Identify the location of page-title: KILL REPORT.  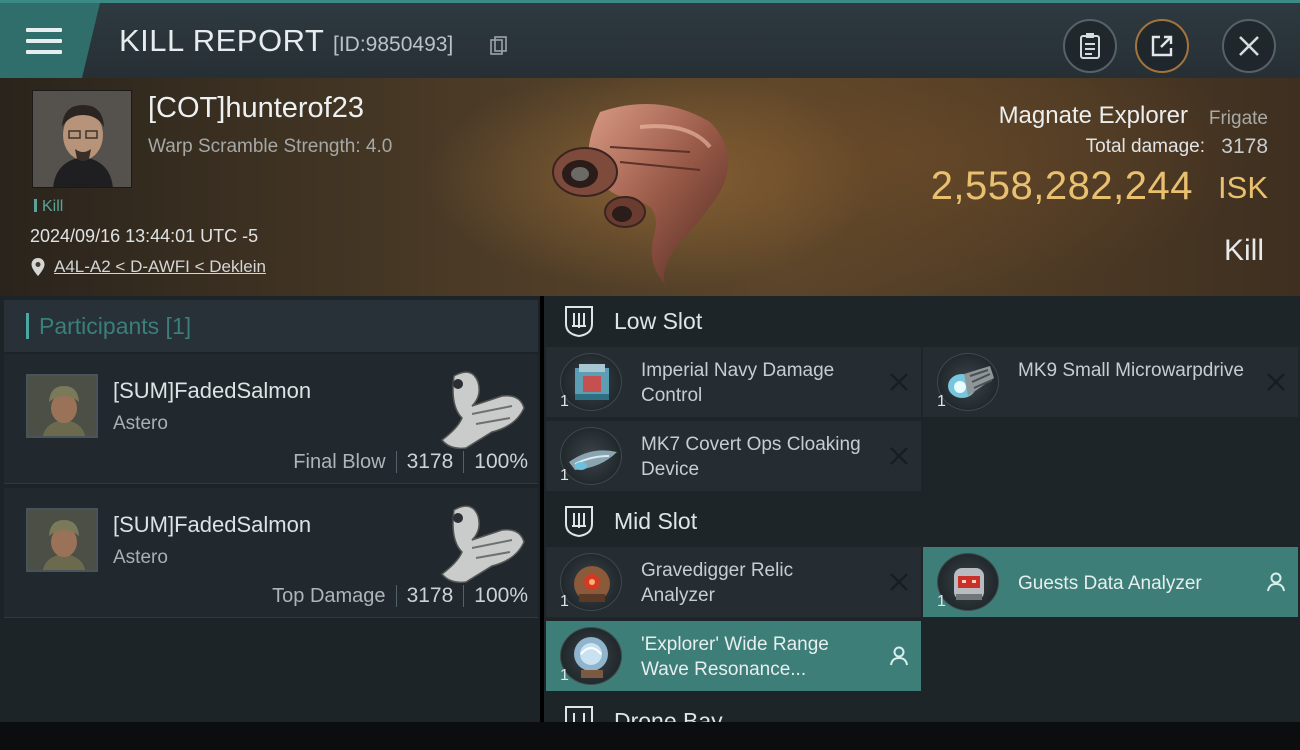
(222, 40).